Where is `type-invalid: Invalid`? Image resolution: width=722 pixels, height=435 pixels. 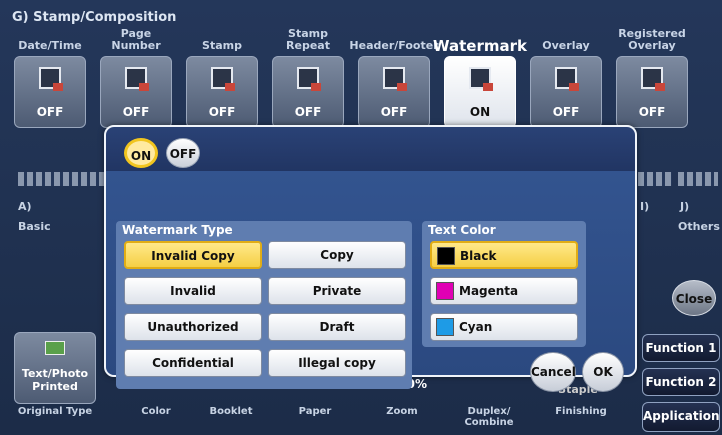 type-invalid: Invalid is located at coordinates (193, 291).